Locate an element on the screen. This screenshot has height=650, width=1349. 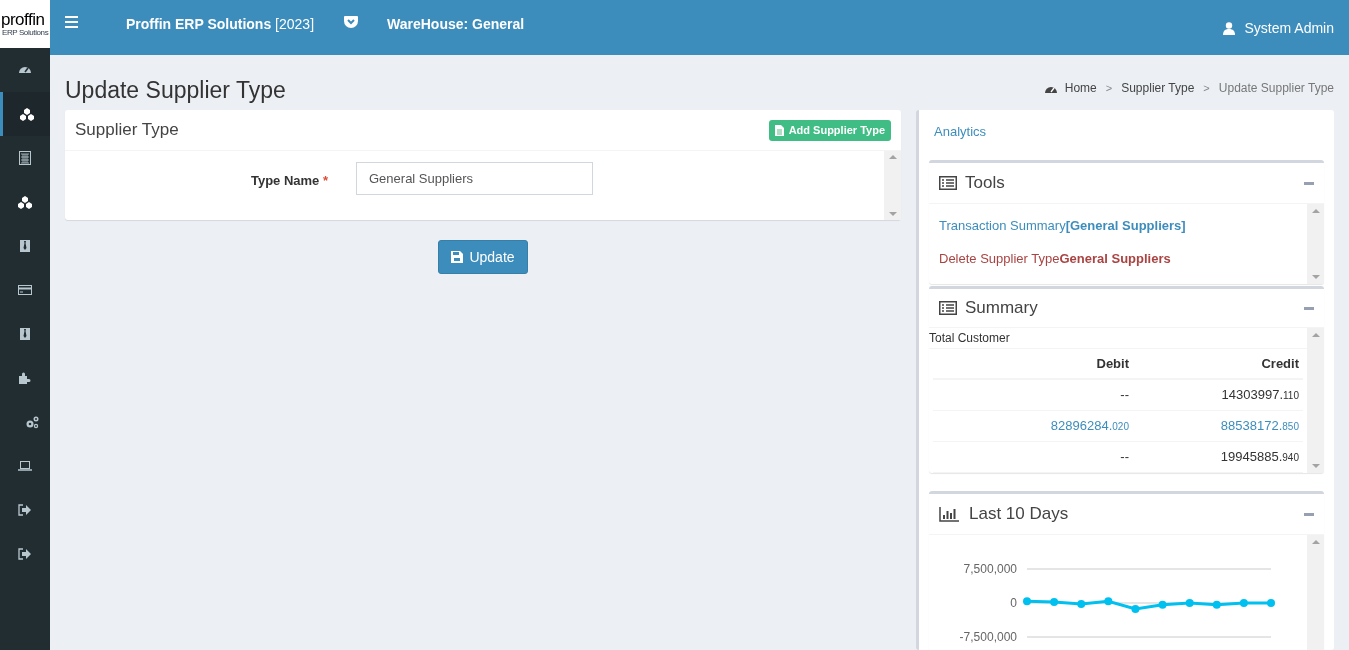
calculator-icon is located at coordinates (25, 158).